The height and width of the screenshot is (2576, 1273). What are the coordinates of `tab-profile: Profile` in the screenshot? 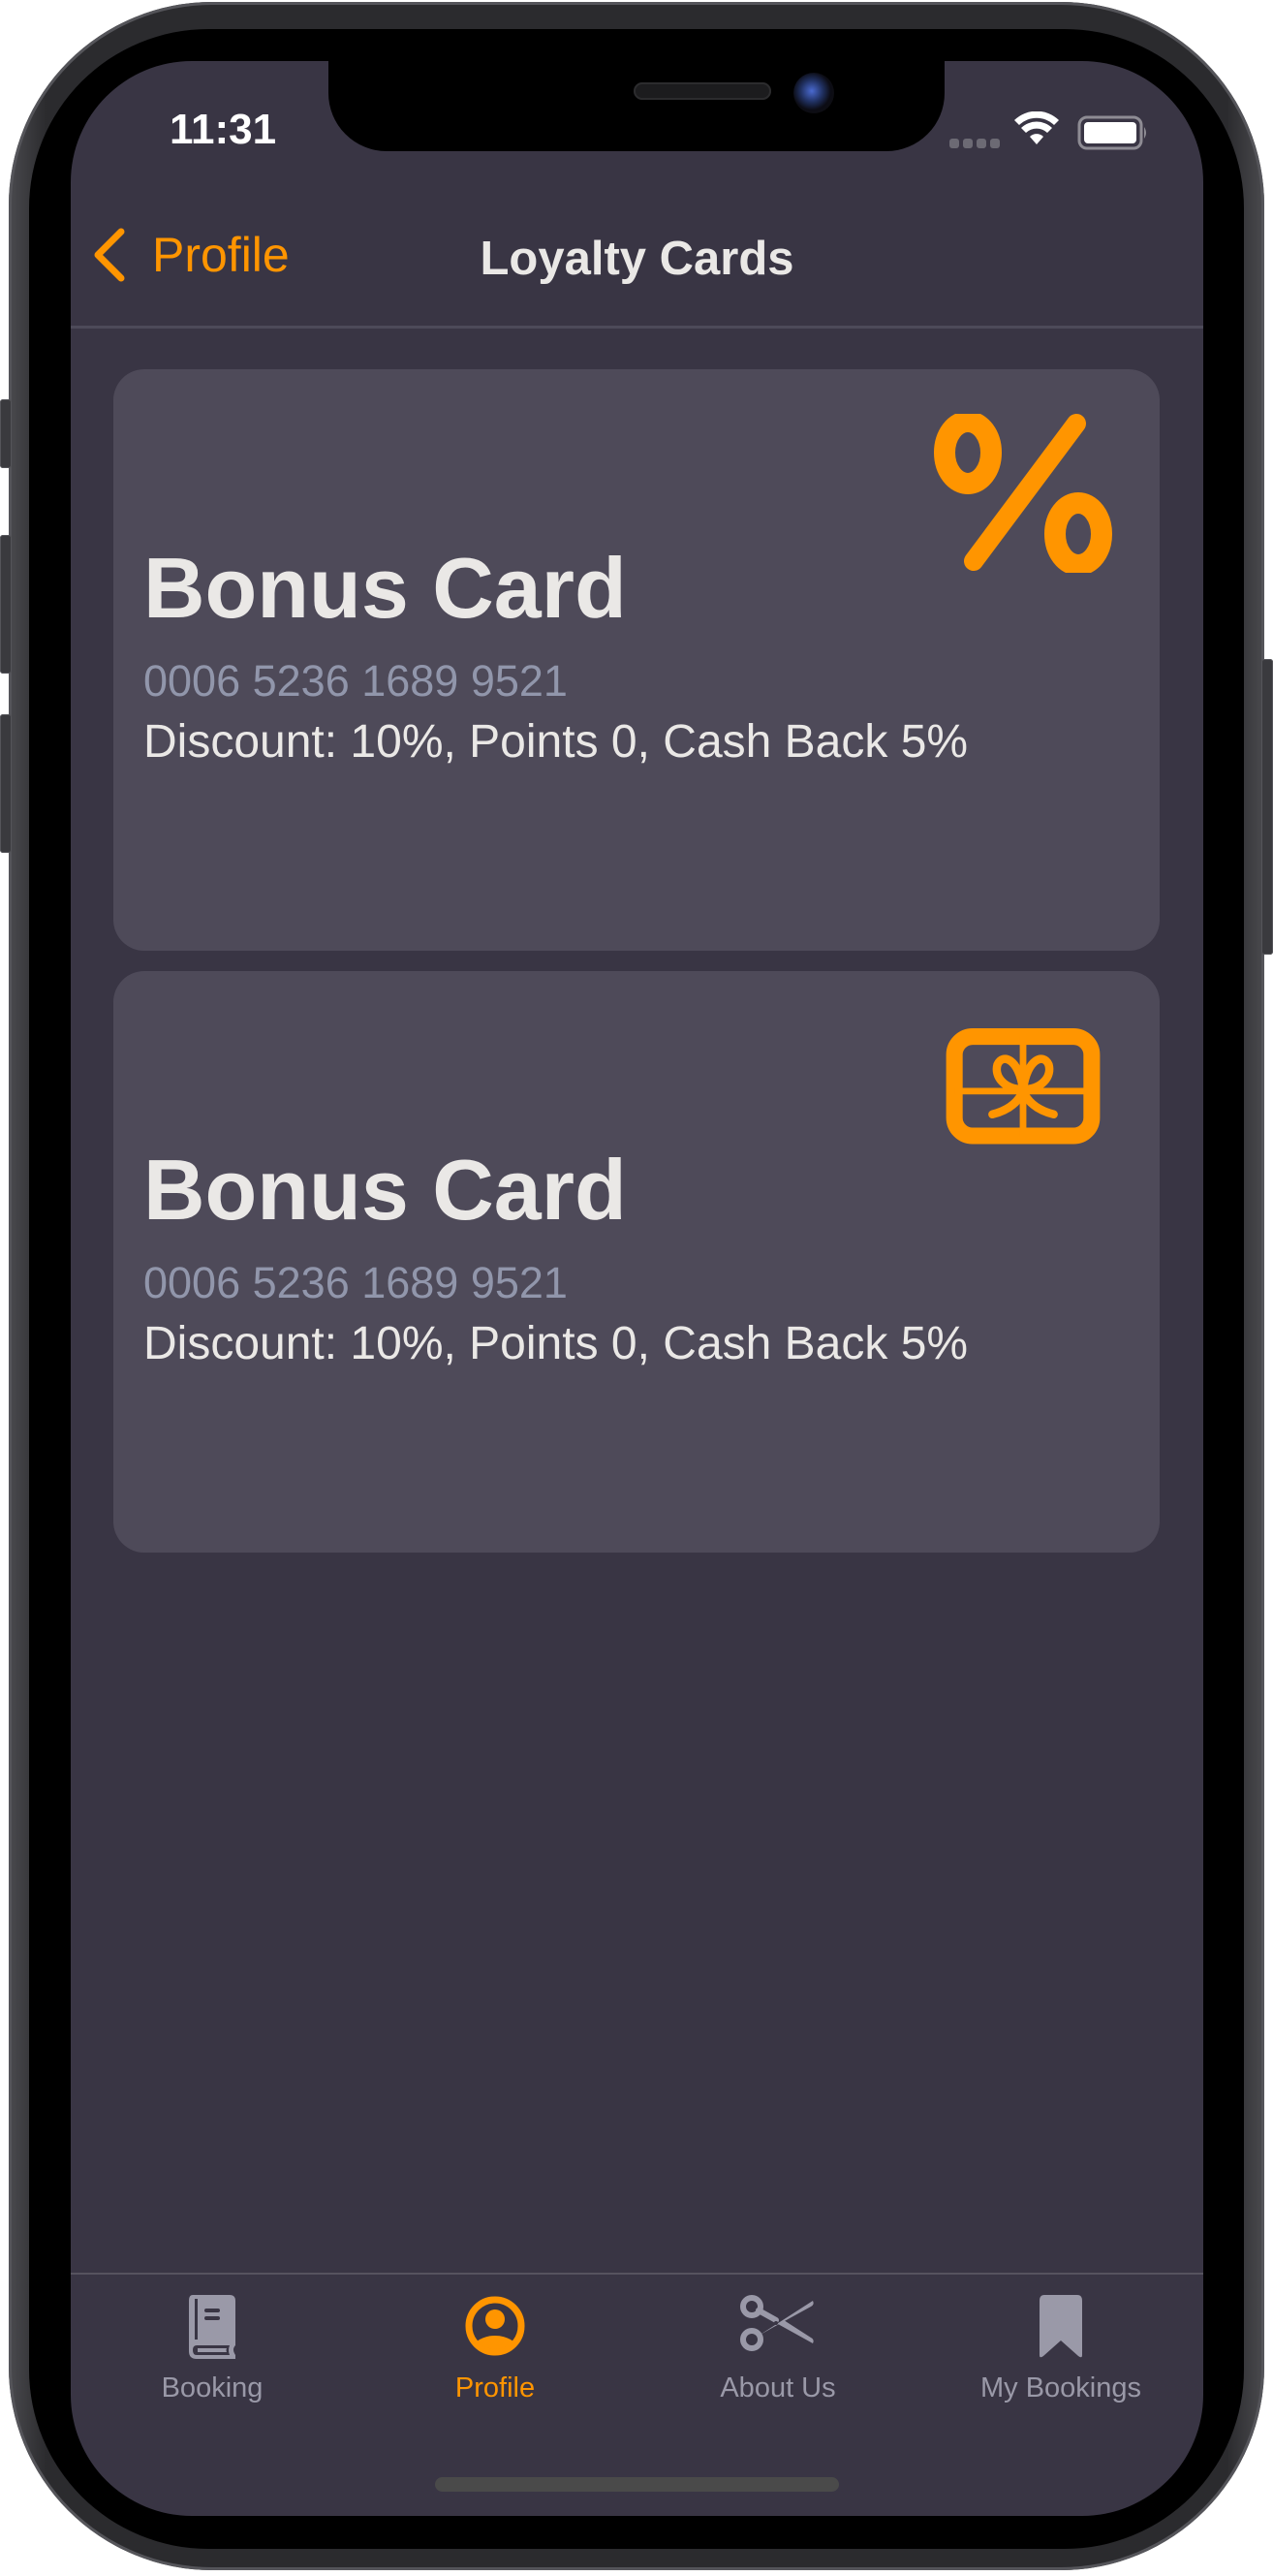 It's located at (495, 2353).